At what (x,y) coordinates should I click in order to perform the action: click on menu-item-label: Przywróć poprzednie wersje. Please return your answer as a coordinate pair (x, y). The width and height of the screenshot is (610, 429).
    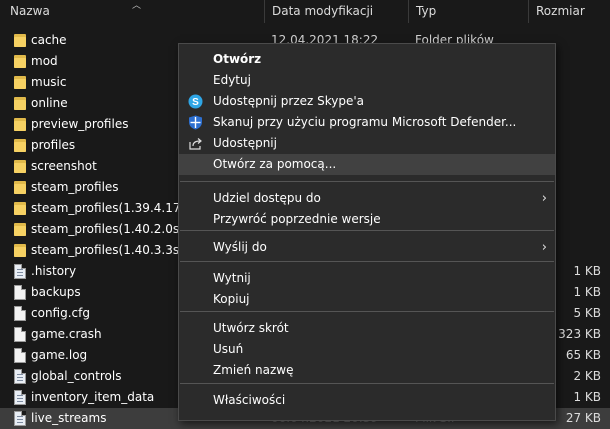
    Looking at the image, I should click on (297, 219).